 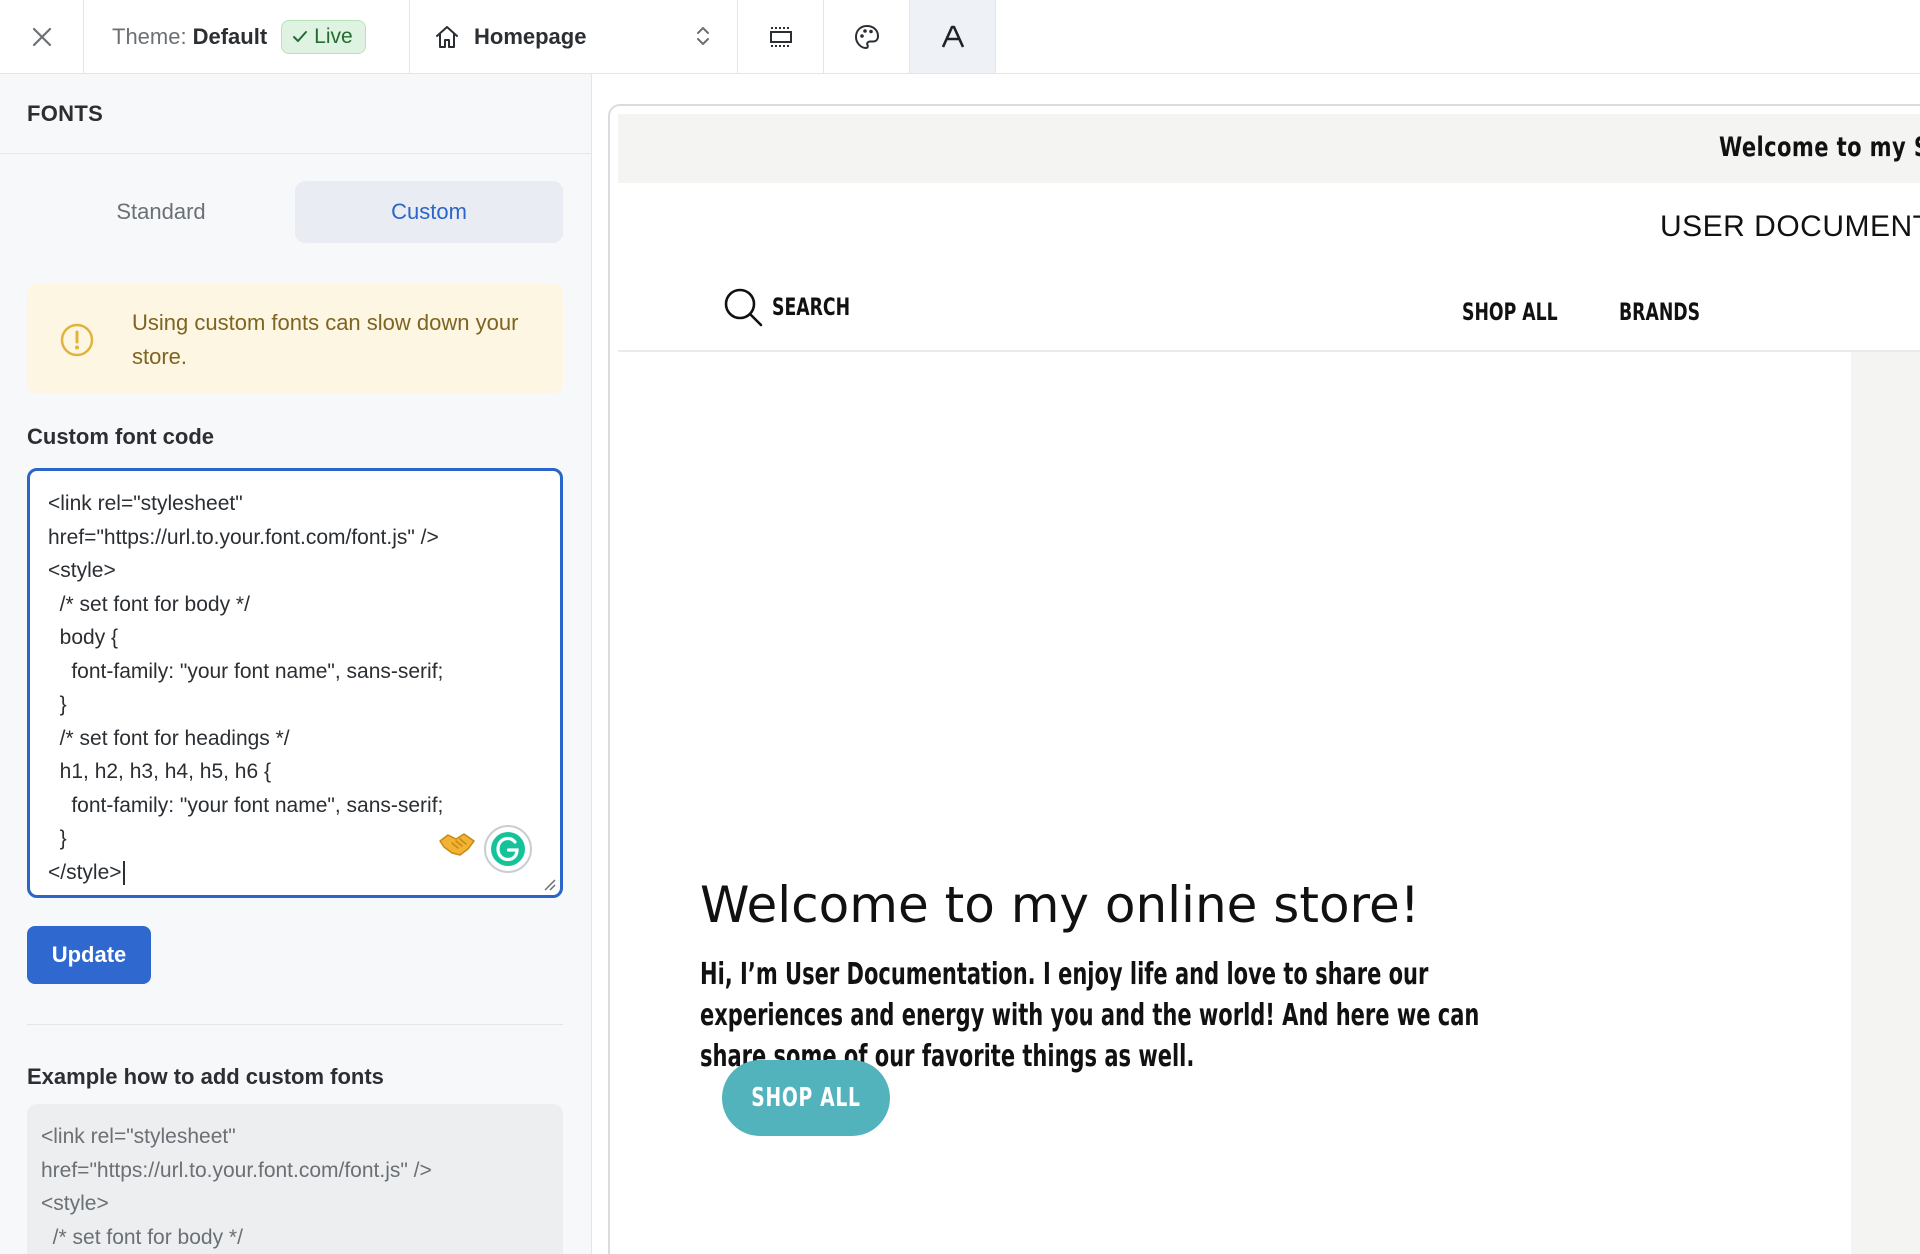 I want to click on grammarly-icon, so click(x=508, y=849).